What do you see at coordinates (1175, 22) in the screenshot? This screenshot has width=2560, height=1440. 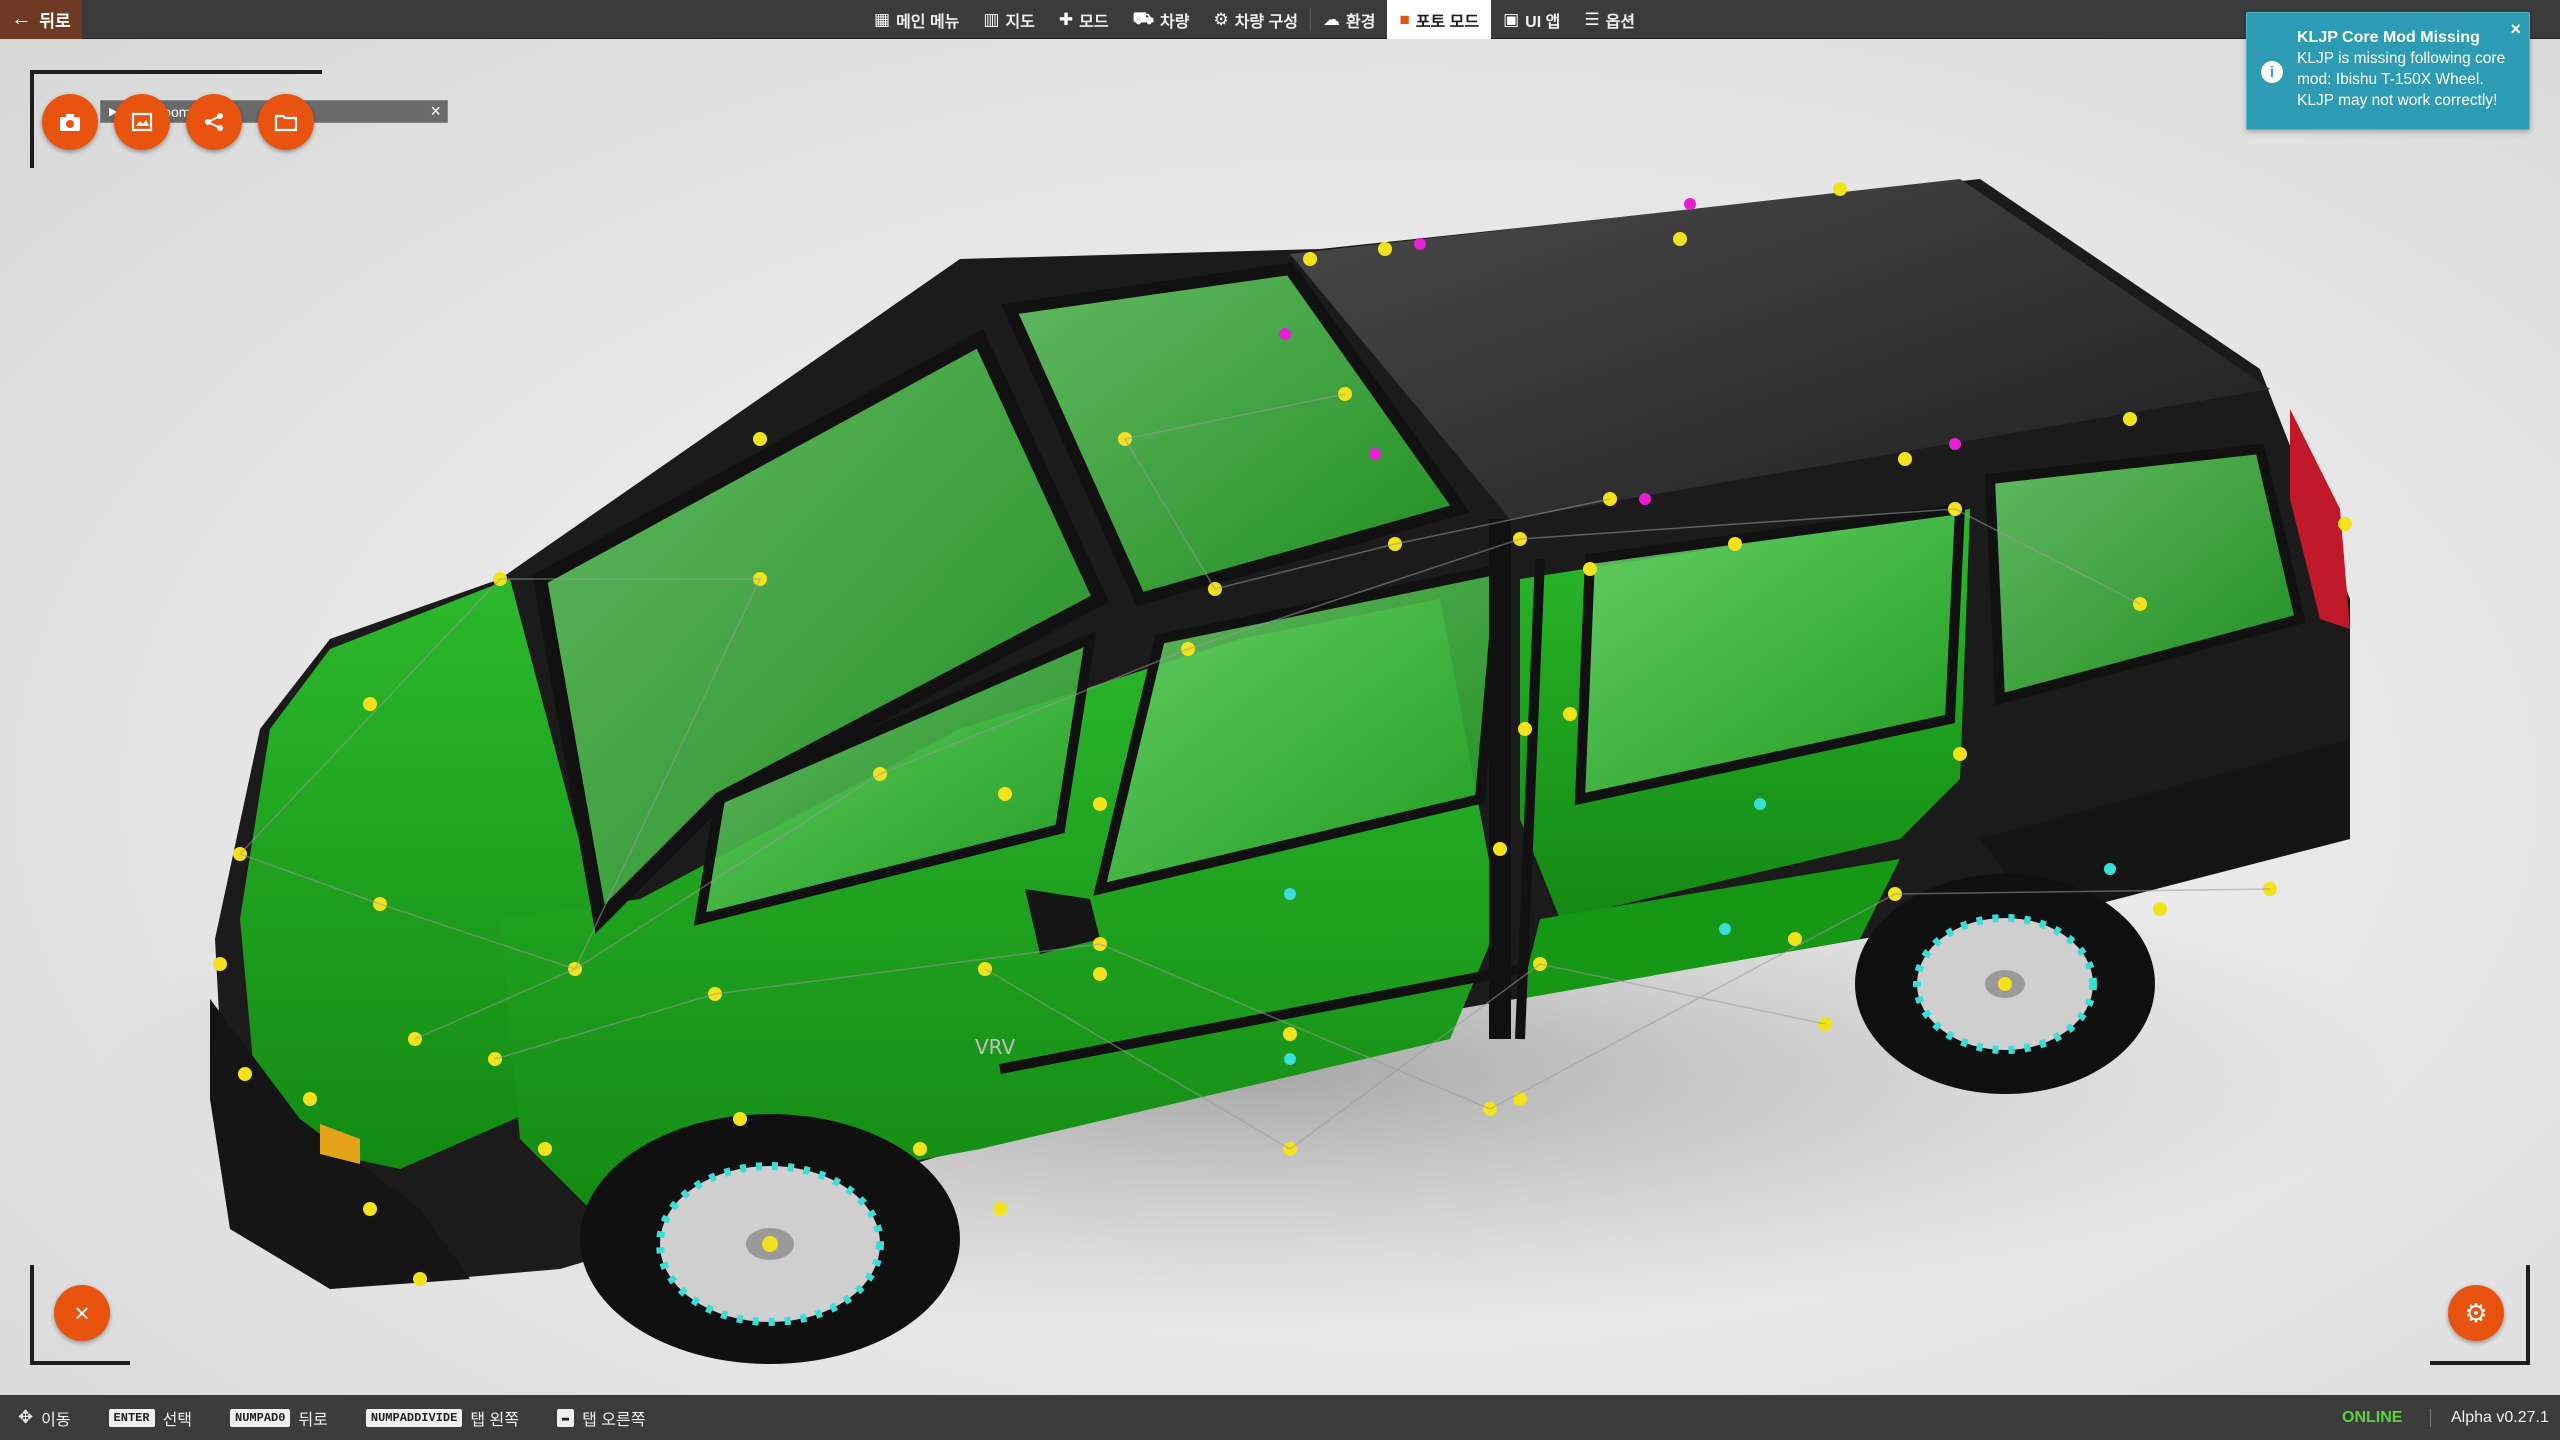 I see `menu-label: 차량` at bounding box center [1175, 22].